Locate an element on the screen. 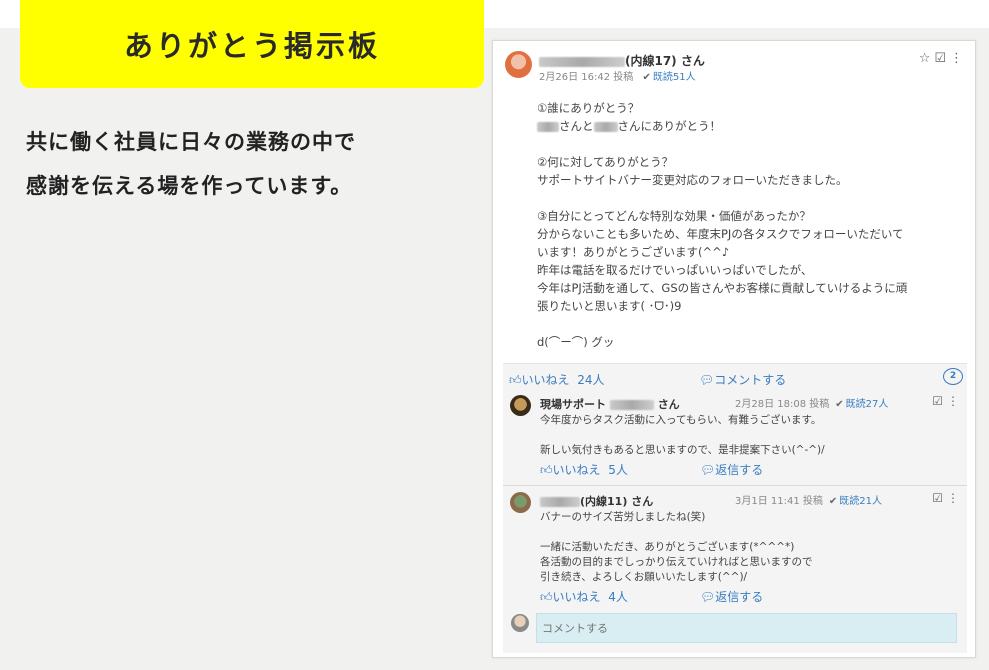 This screenshot has height=670, width=989. comment-line: 各活動の目的までしっかり伝えていければと思いますので is located at coordinates (676, 562).